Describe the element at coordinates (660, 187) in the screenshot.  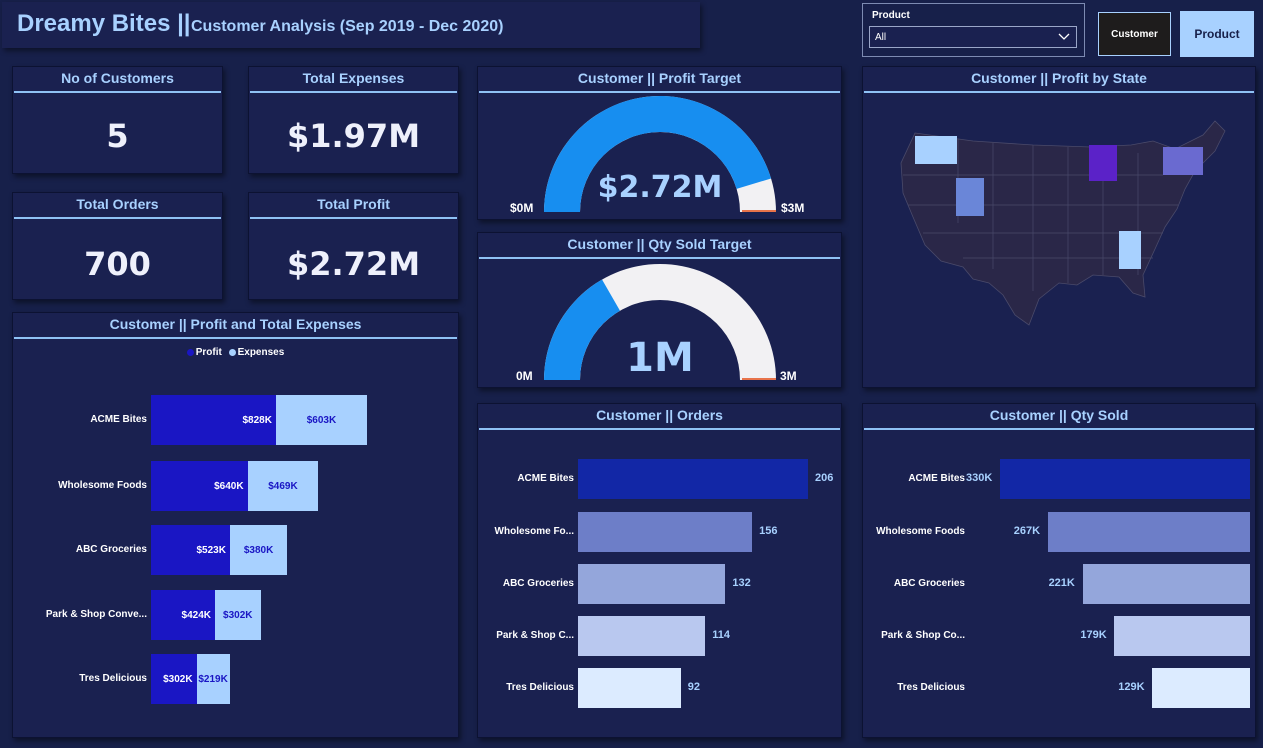
I see `gauge-value-label: $2.72M` at that location.